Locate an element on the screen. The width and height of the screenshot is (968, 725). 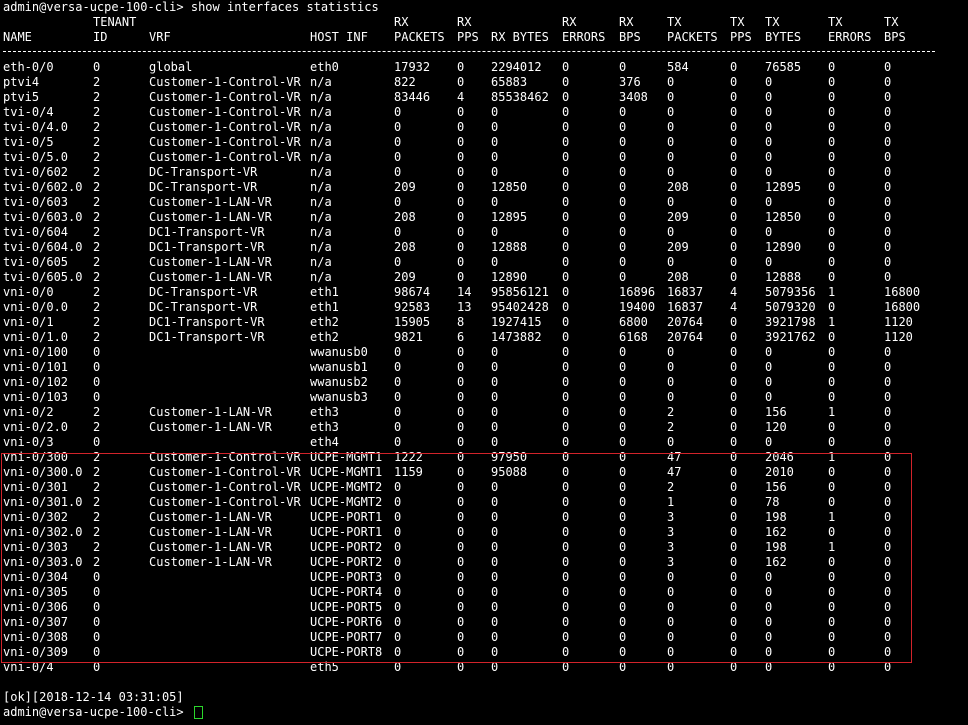
cell-col-0: vni-0/302.0 is located at coordinates (43, 532).